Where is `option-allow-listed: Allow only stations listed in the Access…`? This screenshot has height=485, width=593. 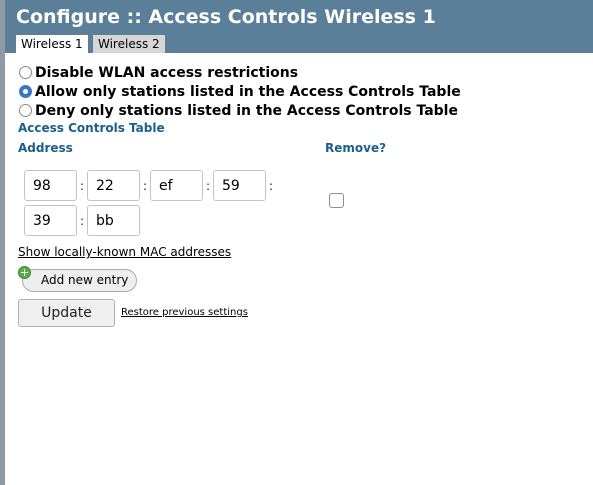
option-allow-listed: Allow only stations listed in the Access… is located at coordinates (240, 91).